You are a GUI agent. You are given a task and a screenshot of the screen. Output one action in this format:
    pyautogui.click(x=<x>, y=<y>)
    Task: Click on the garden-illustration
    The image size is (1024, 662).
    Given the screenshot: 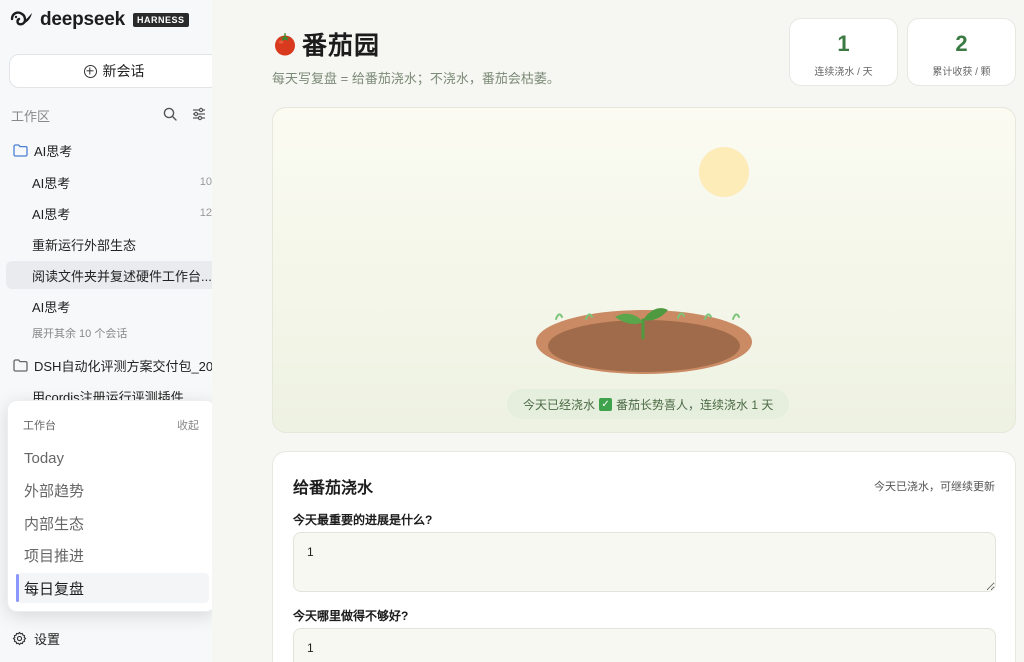 What is the action you would take?
    pyautogui.click(x=644, y=260)
    